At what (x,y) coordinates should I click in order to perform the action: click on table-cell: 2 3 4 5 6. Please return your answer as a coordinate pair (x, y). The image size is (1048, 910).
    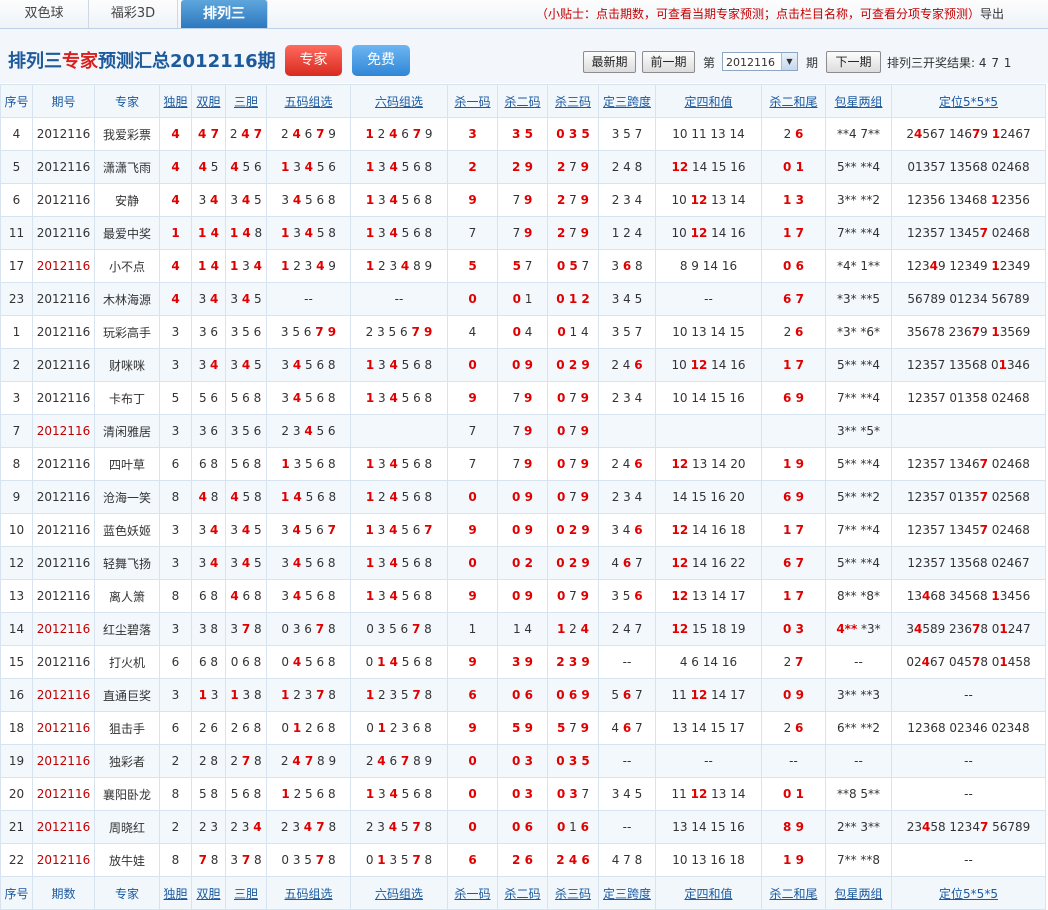
    Looking at the image, I should click on (308, 431).